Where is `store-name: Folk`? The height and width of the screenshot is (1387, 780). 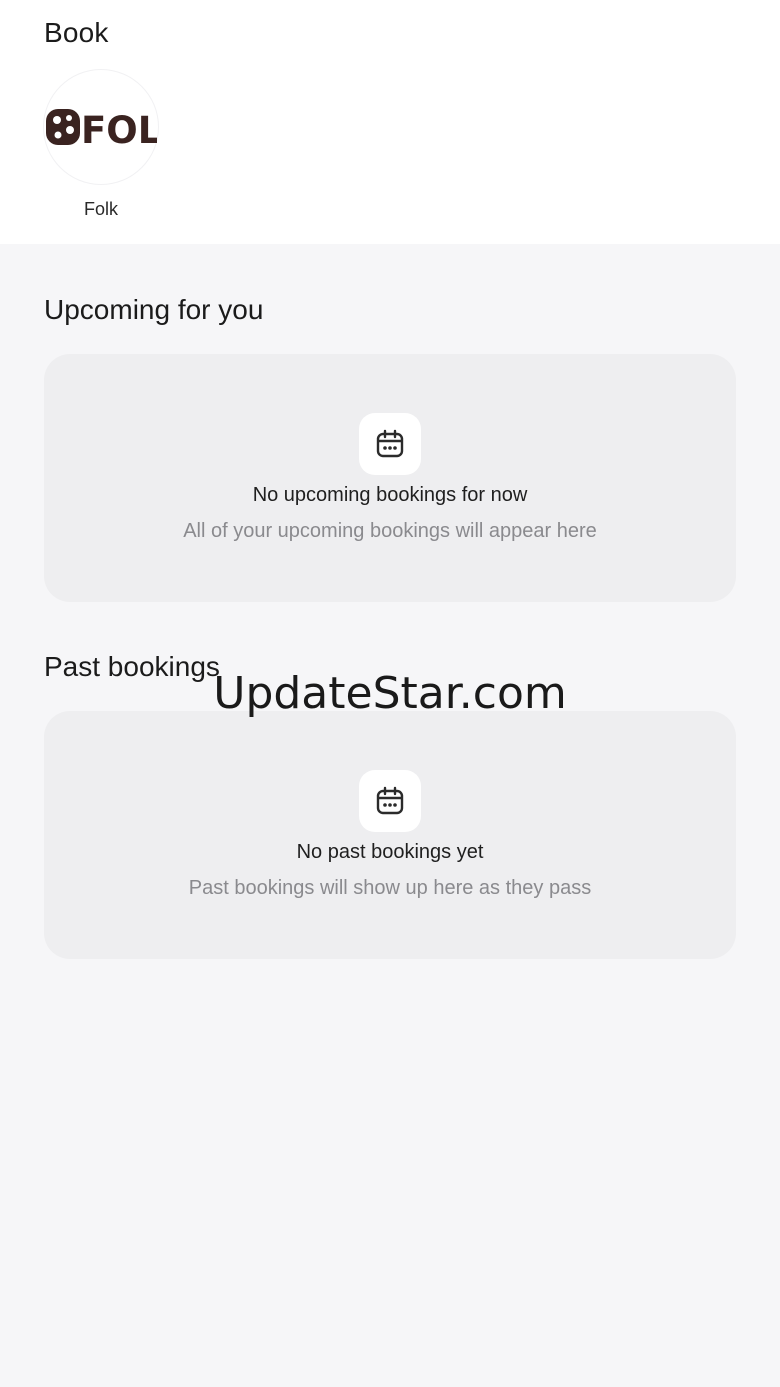 store-name: Folk is located at coordinates (100, 209).